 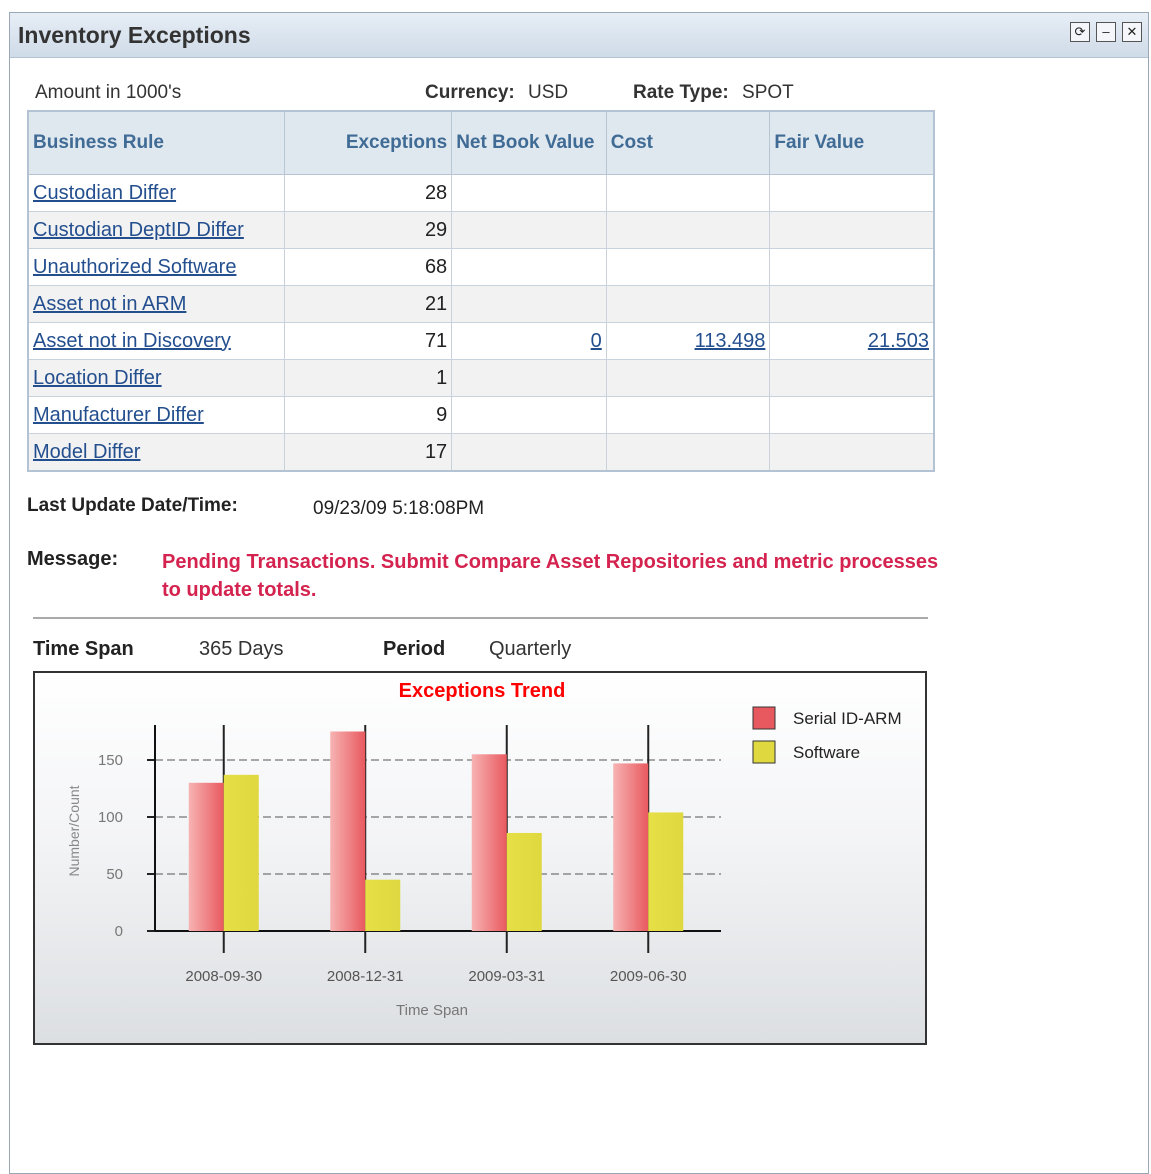 I want to click on chart-title: Exceptions Trend, so click(x=482, y=691).